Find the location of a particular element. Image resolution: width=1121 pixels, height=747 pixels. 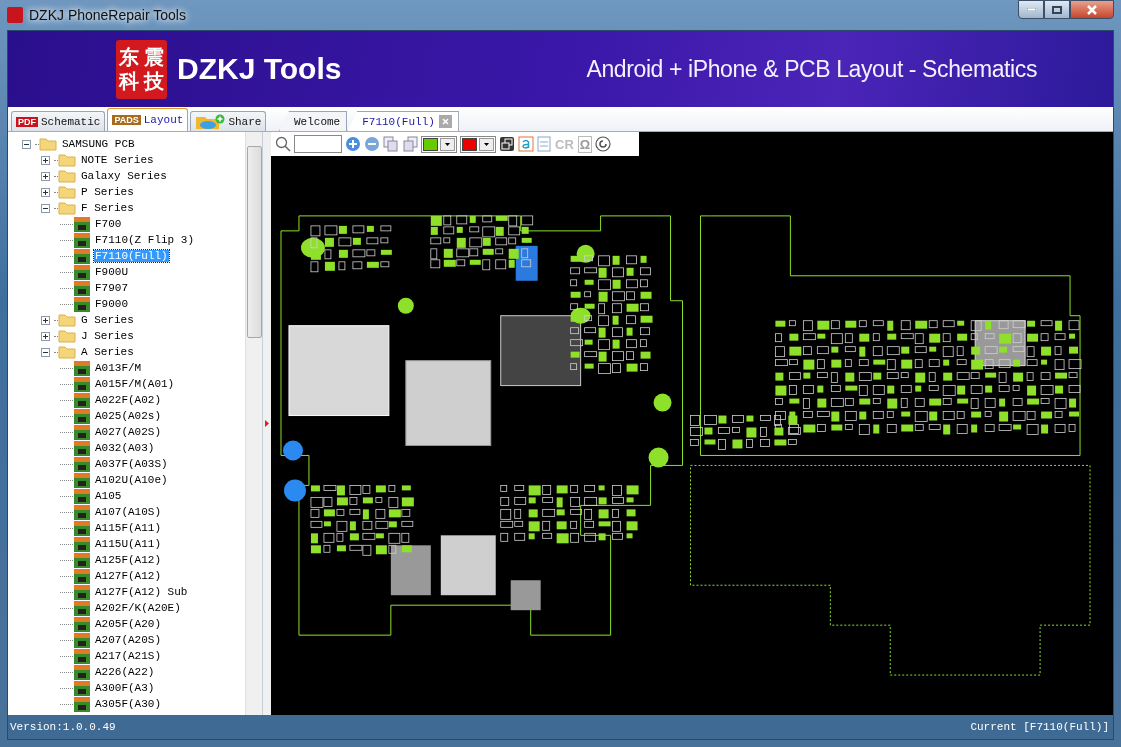

tree-item: A Series is located at coordinates (107, 352).